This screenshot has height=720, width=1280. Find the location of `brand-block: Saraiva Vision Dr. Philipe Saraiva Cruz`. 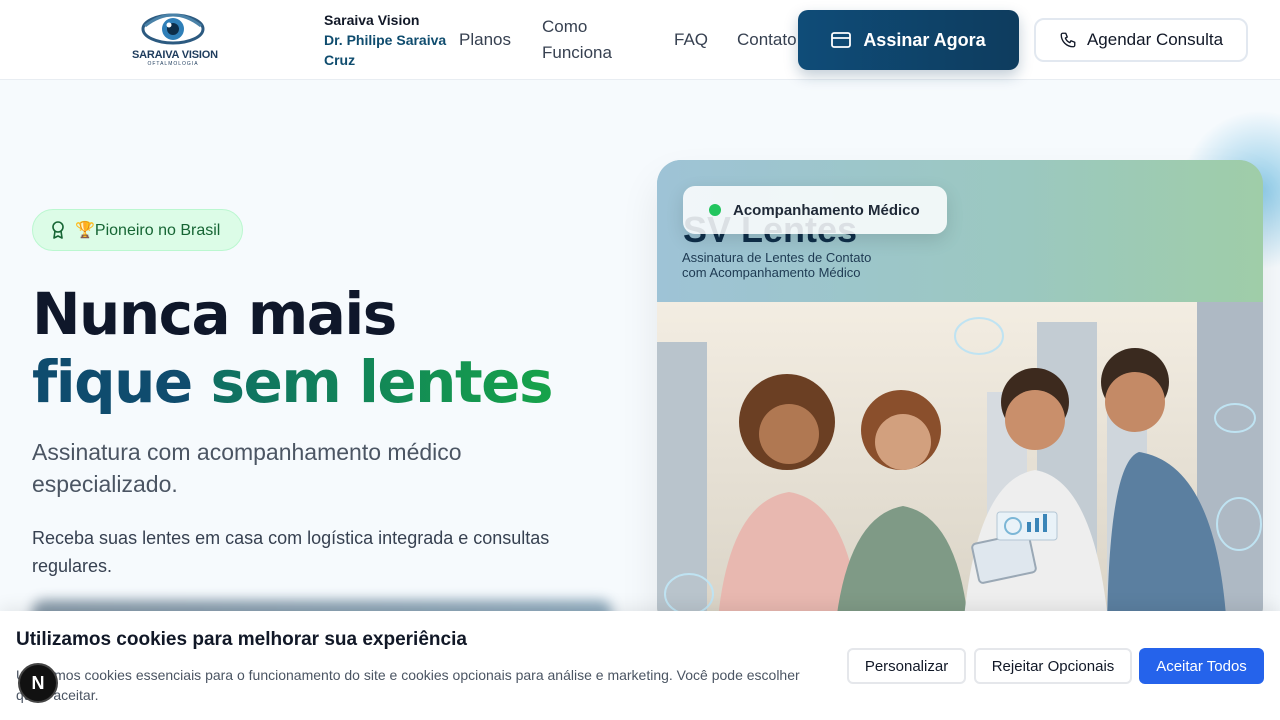

brand-block: Saraiva Vision Dr. Philipe Saraiva Cruz is located at coordinates (389, 40).